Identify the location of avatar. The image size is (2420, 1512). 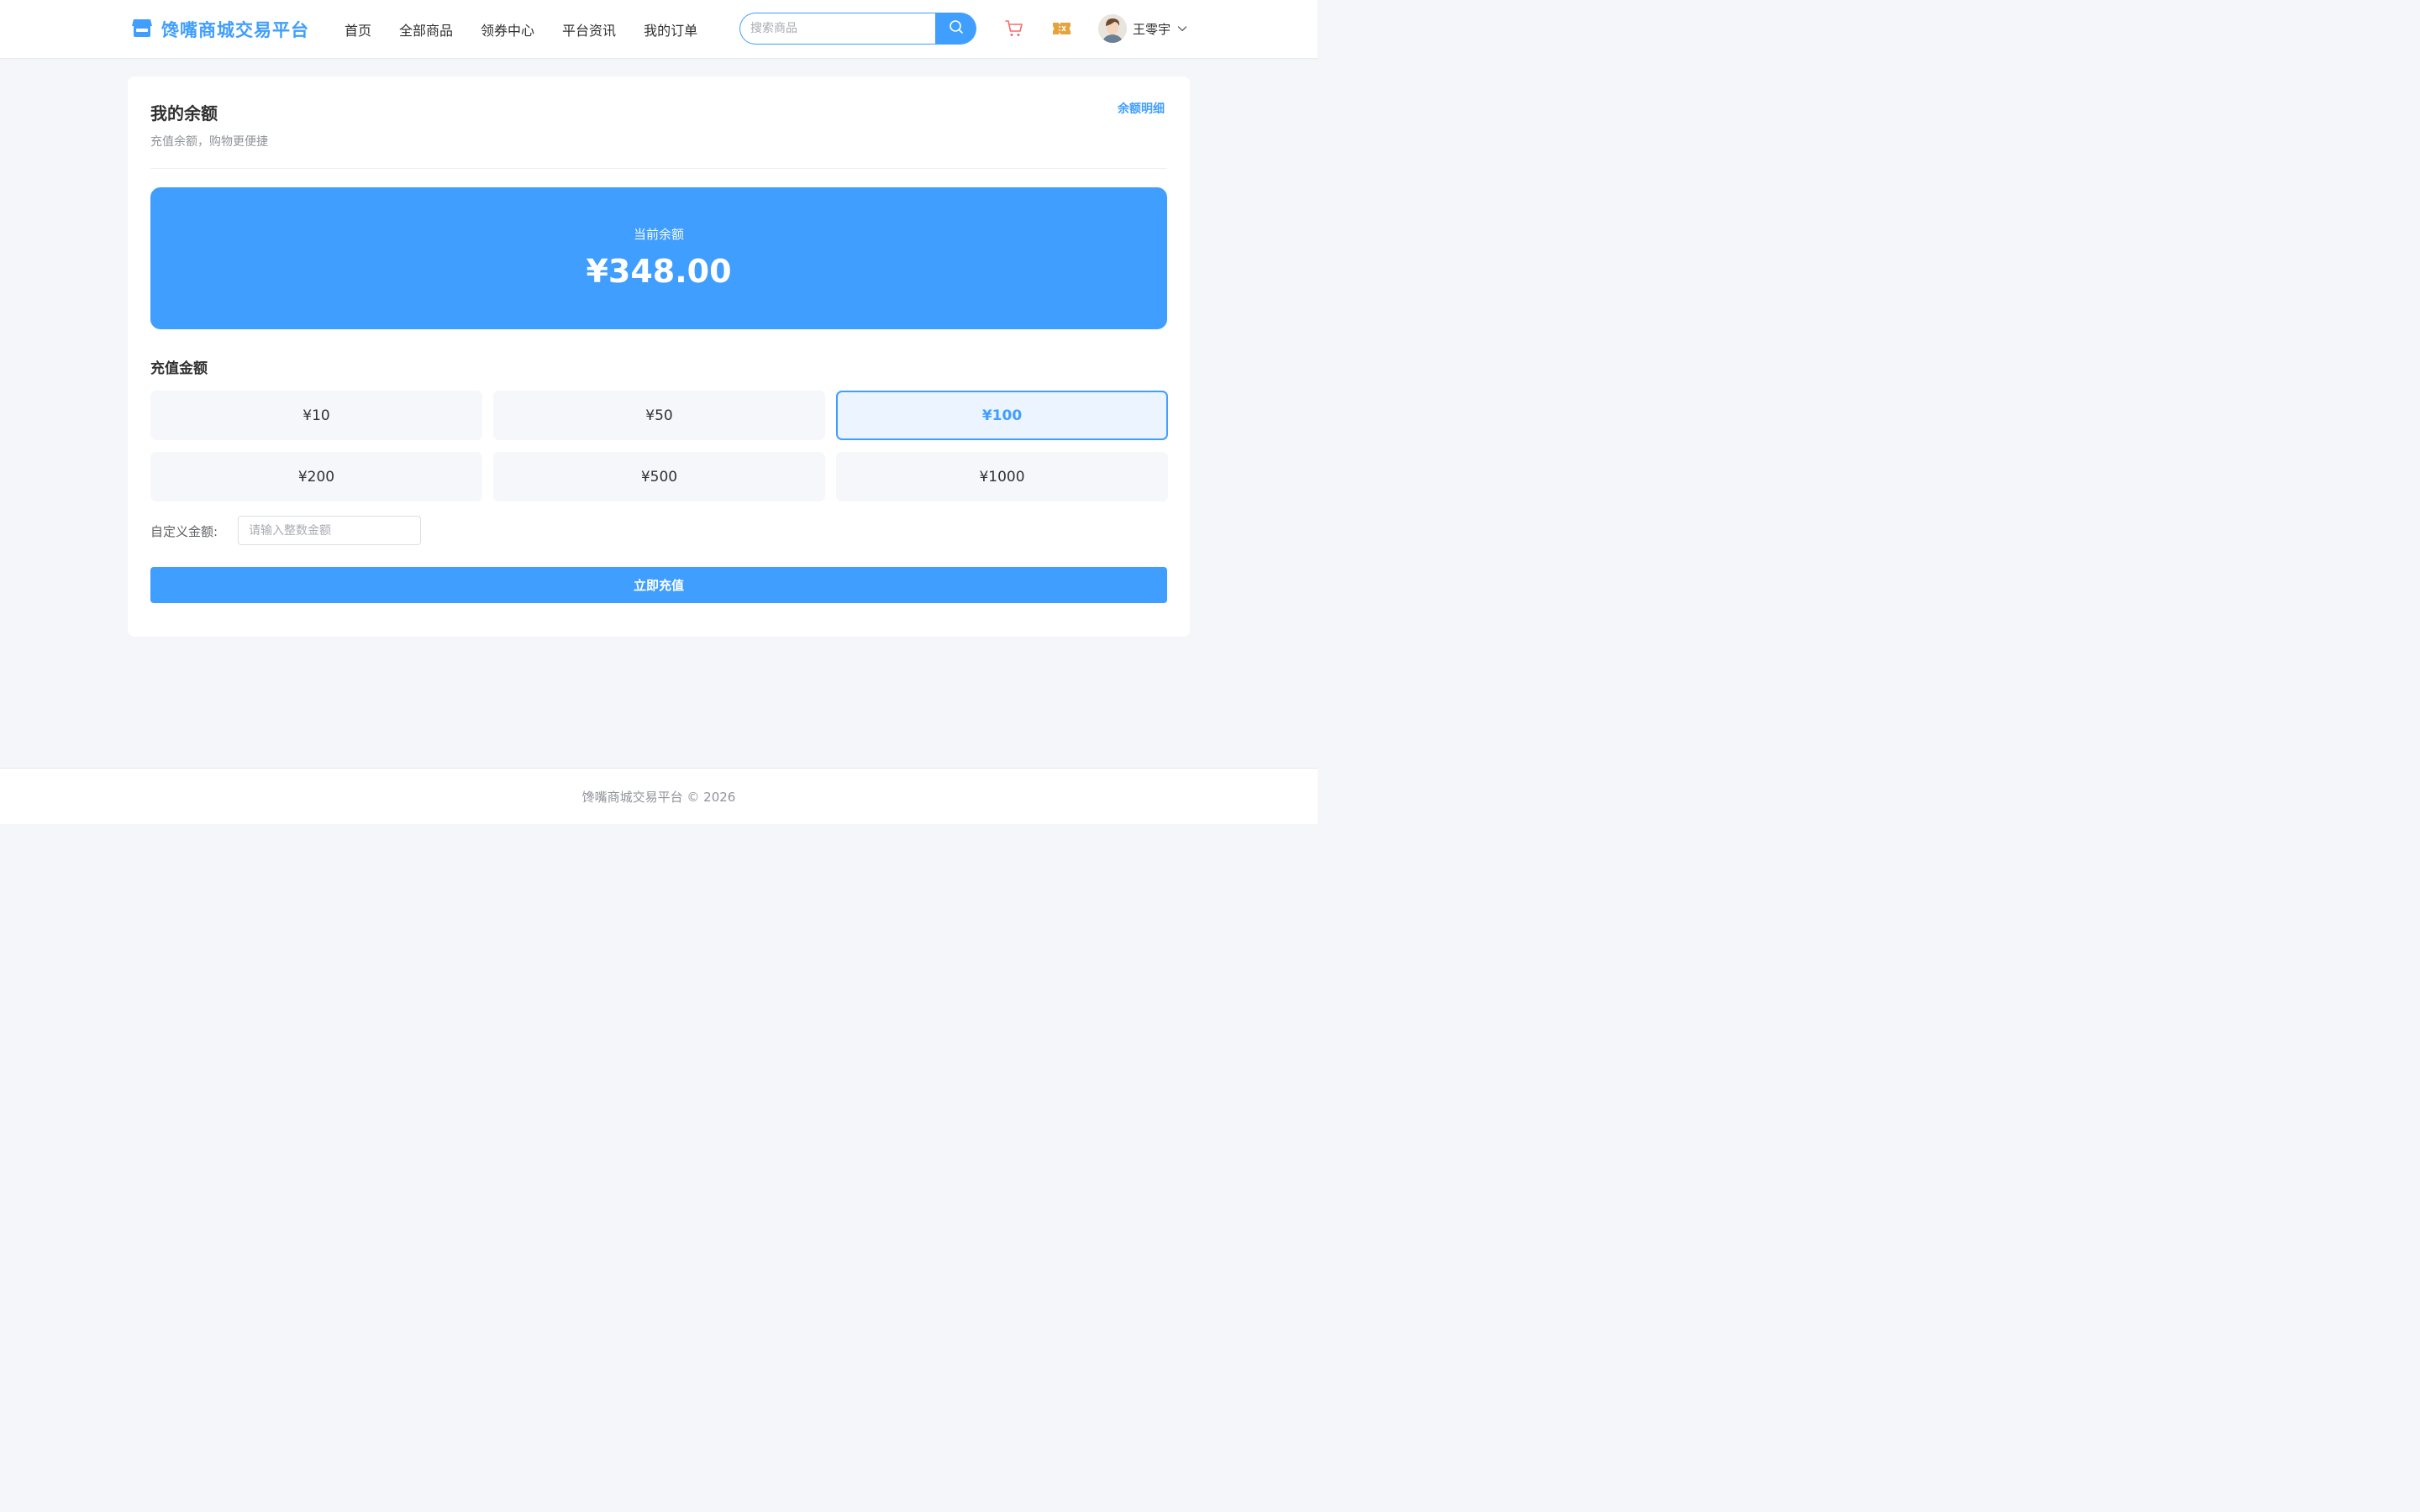
(1112, 28).